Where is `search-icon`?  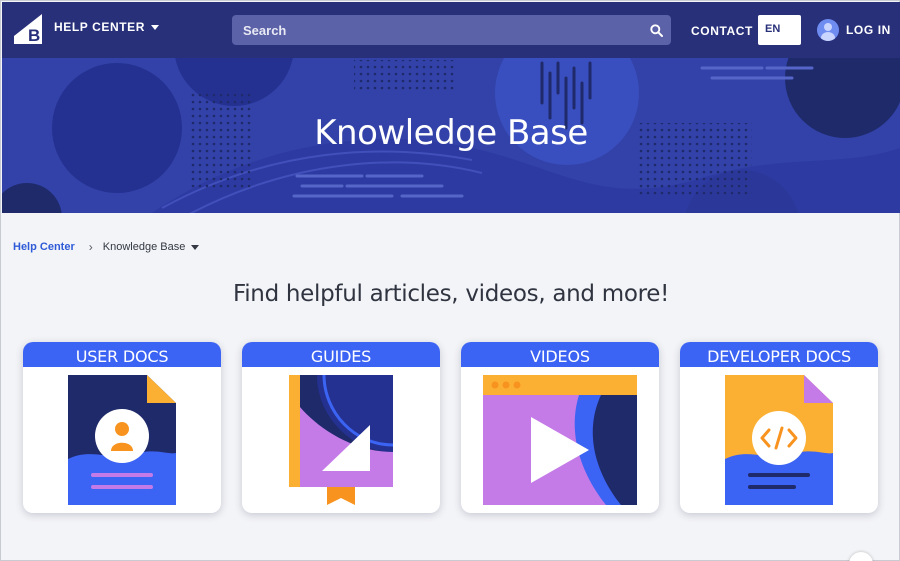 search-icon is located at coordinates (656, 30).